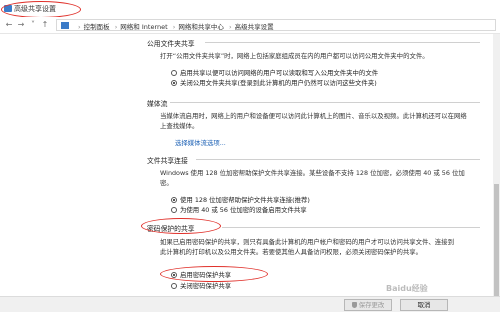 The image size is (500, 312). Describe the element at coordinates (250, 304) in the screenshot. I see `footer-bar: 保存更改 取消` at that location.